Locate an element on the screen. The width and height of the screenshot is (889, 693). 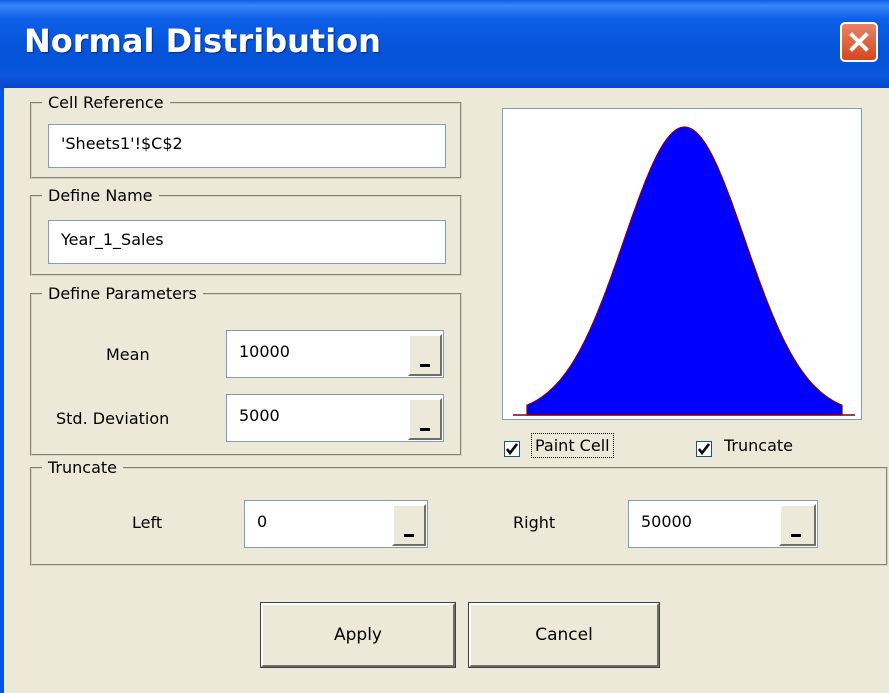
std-deviation-picker-button is located at coordinates (425, 419).